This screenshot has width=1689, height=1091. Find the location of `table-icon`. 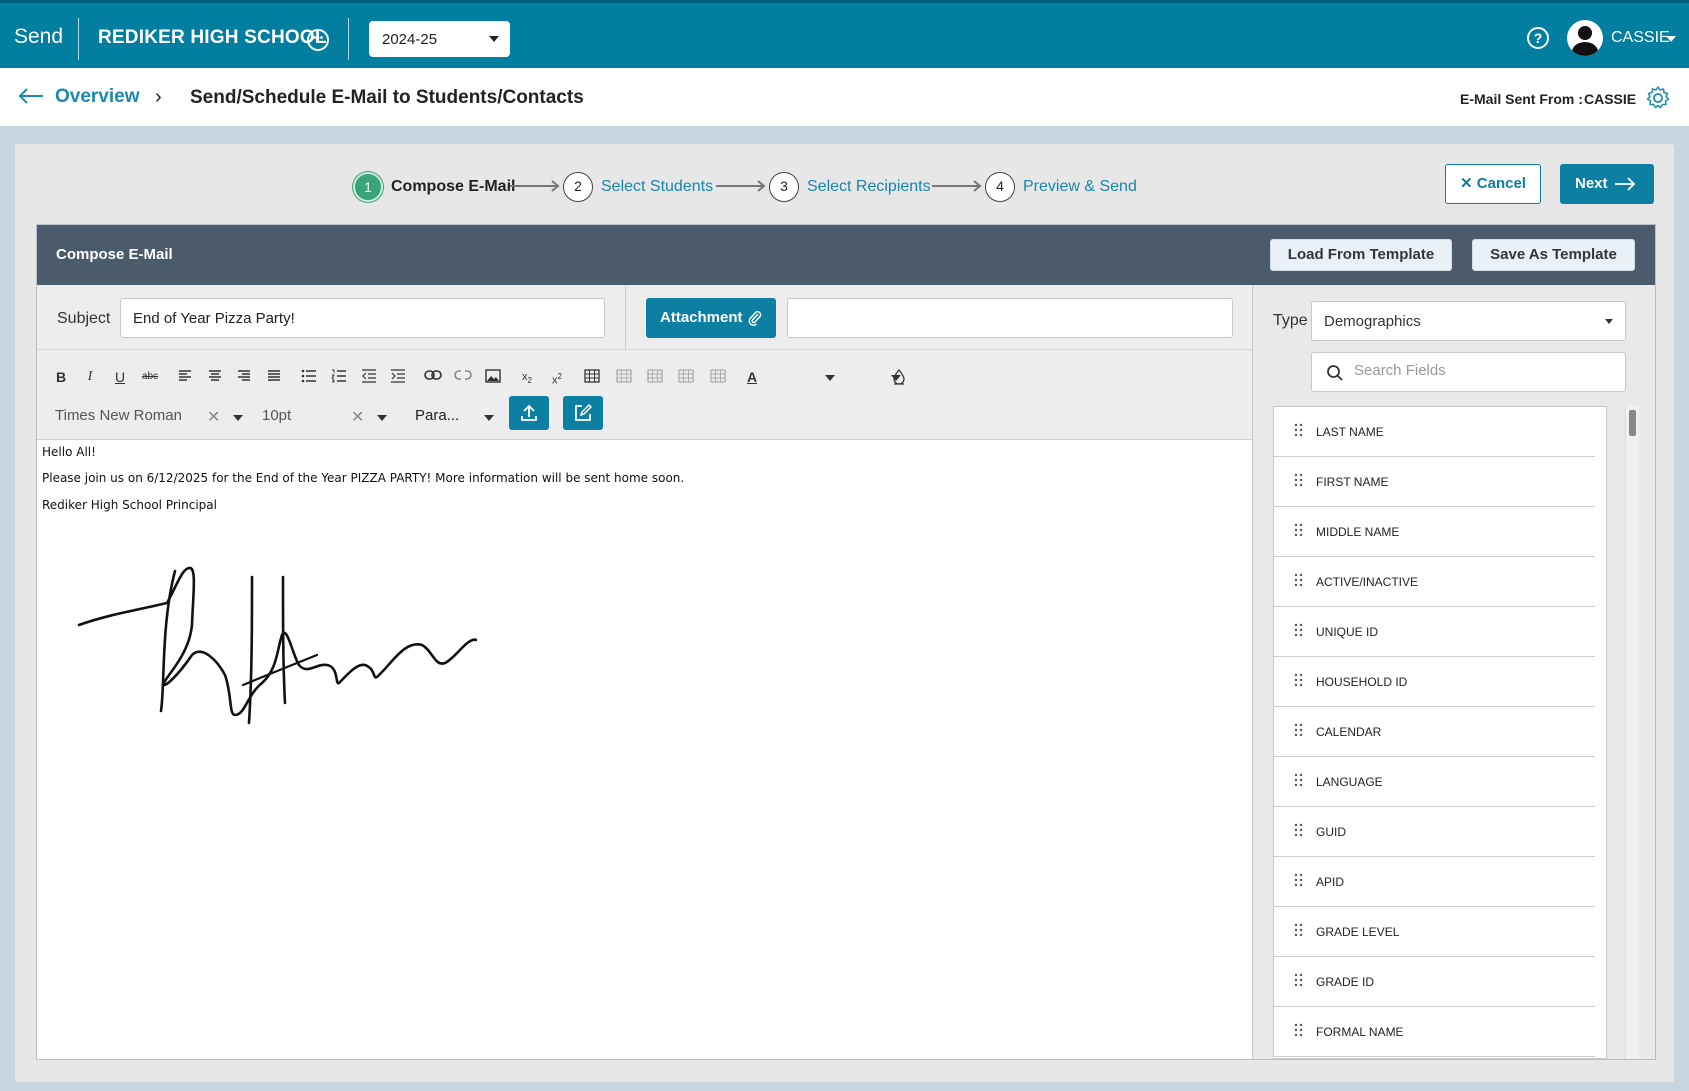

table-icon is located at coordinates (592, 377).